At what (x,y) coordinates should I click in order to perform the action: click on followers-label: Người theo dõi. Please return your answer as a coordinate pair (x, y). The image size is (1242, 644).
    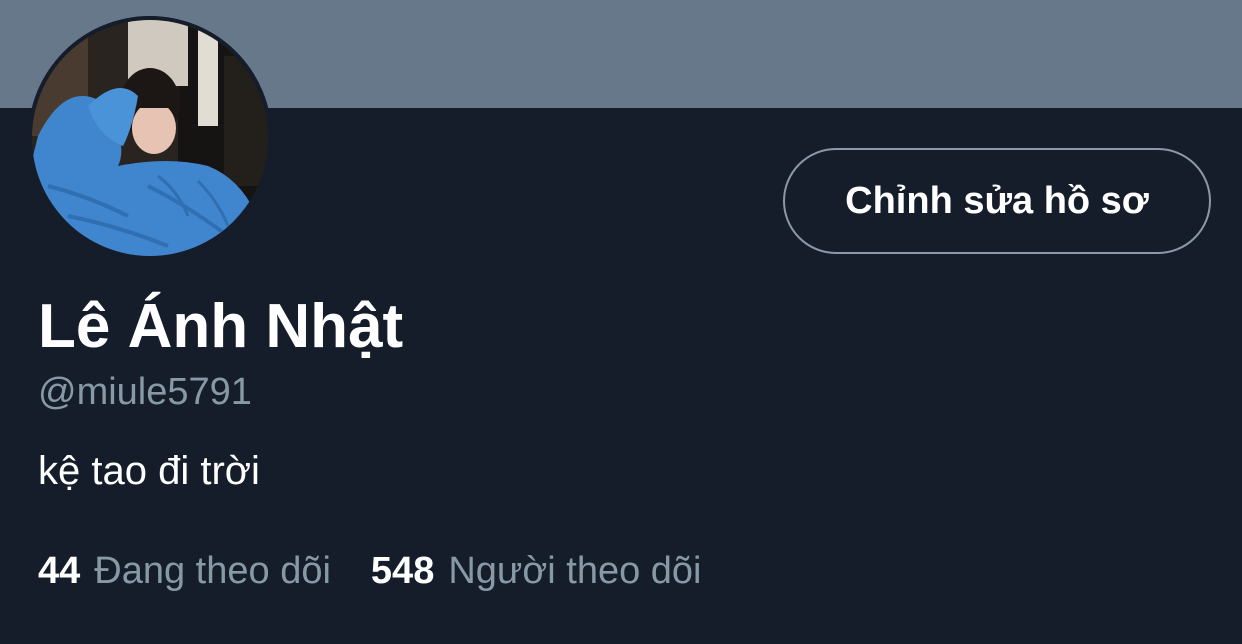
    Looking at the image, I should click on (575, 571).